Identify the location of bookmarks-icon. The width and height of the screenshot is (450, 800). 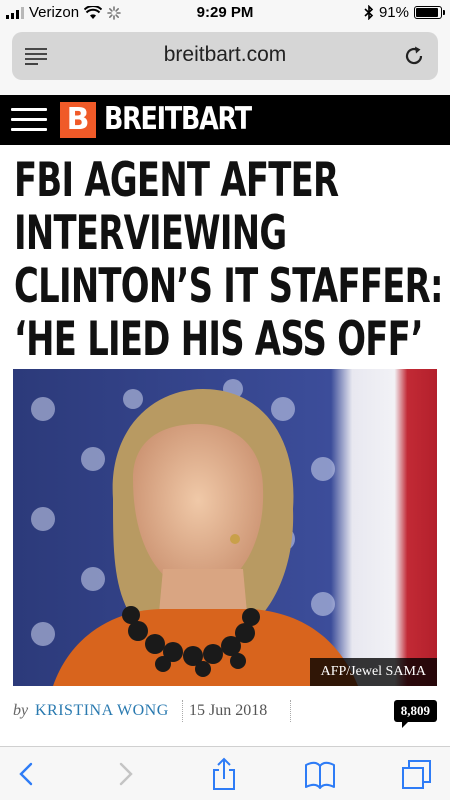
(320, 774).